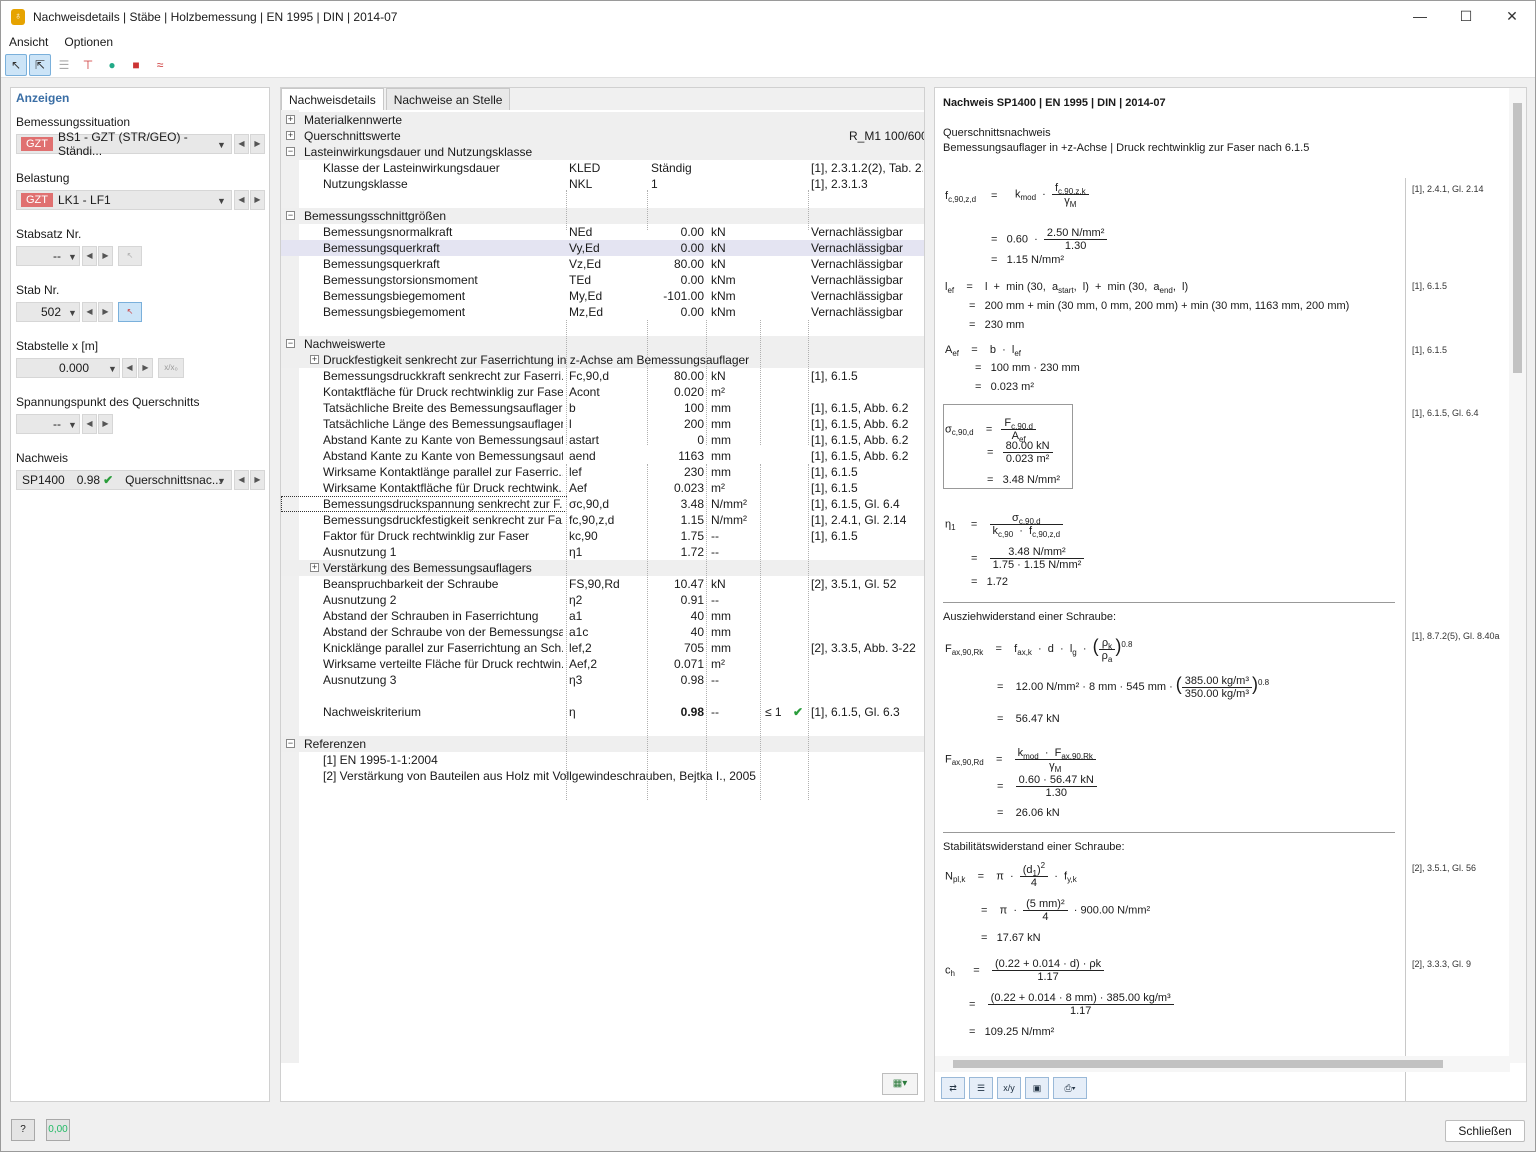 This screenshot has height=1152, width=1536. I want to click on pick-member-icon: ↖, so click(130, 312).